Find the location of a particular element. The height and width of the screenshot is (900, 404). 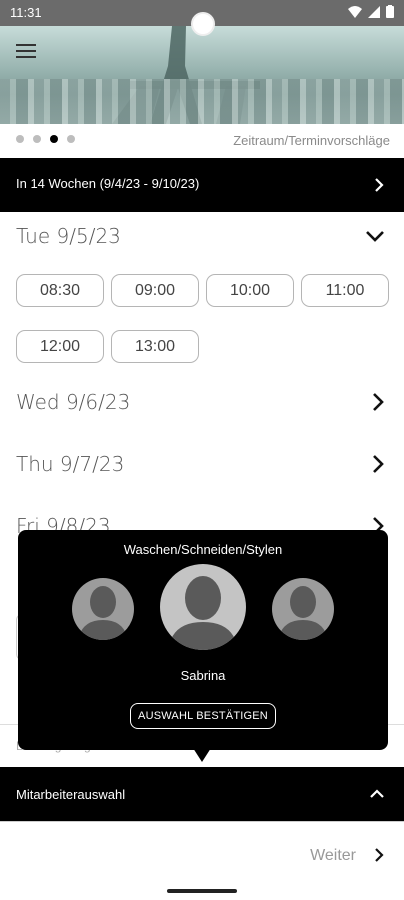

confirm-selection-button: AUSWAHL BESTÄTIGEN is located at coordinates (203, 716).